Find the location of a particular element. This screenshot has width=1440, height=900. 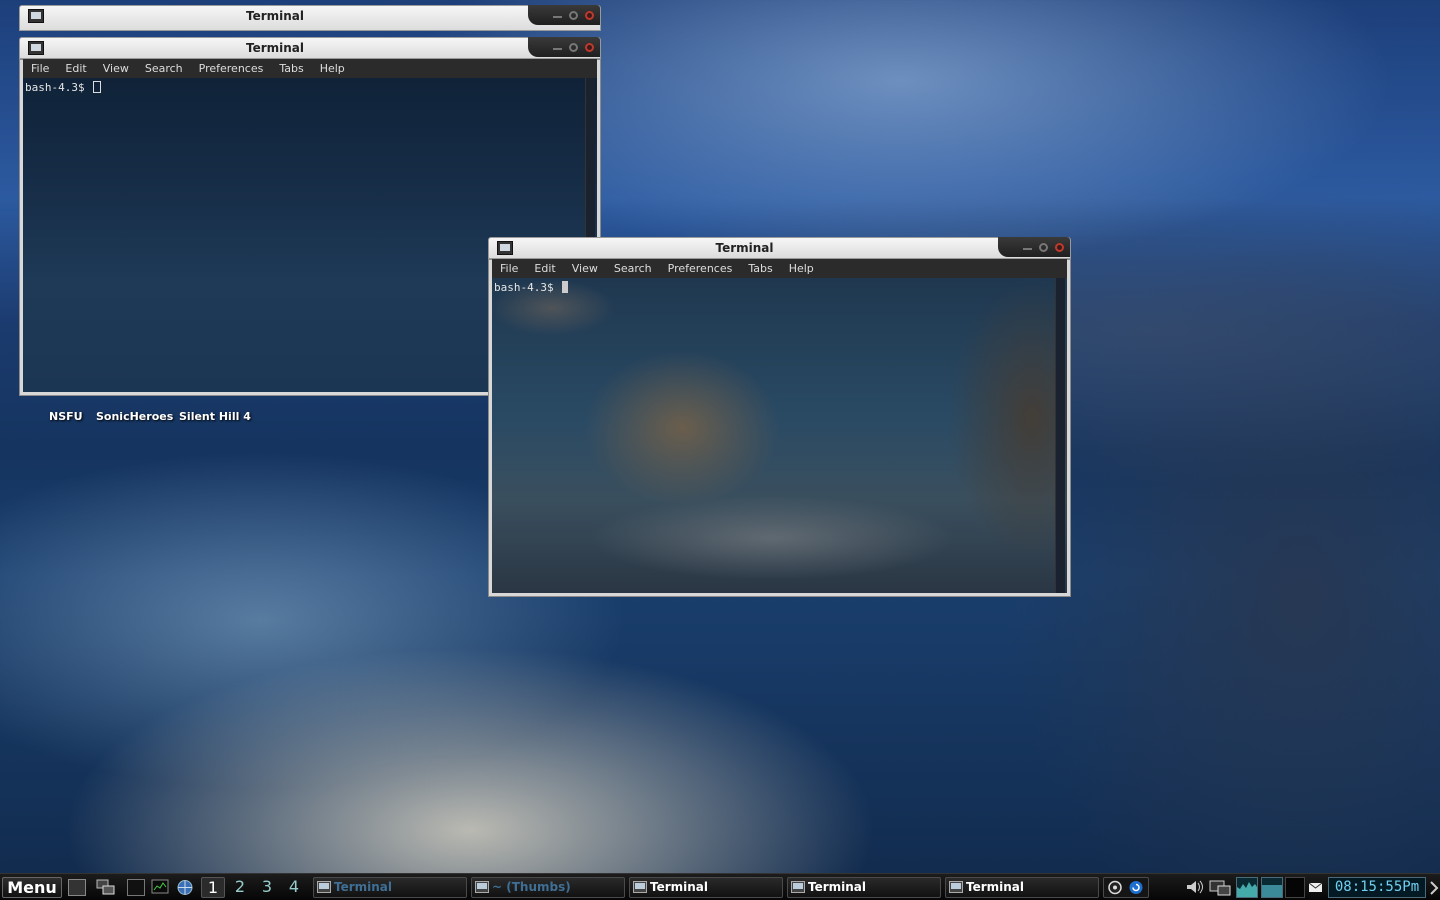

desktop-icon-nsfu-label: NSFU is located at coordinates (66, 416).